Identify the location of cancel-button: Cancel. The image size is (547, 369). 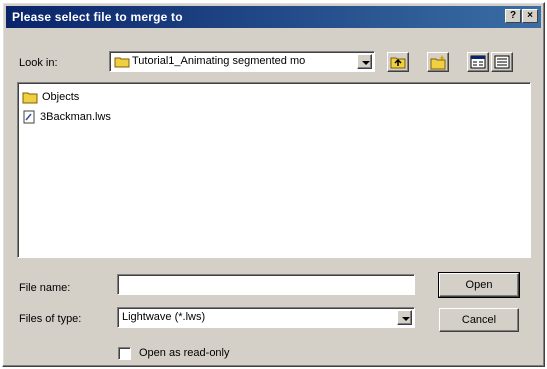
(479, 320).